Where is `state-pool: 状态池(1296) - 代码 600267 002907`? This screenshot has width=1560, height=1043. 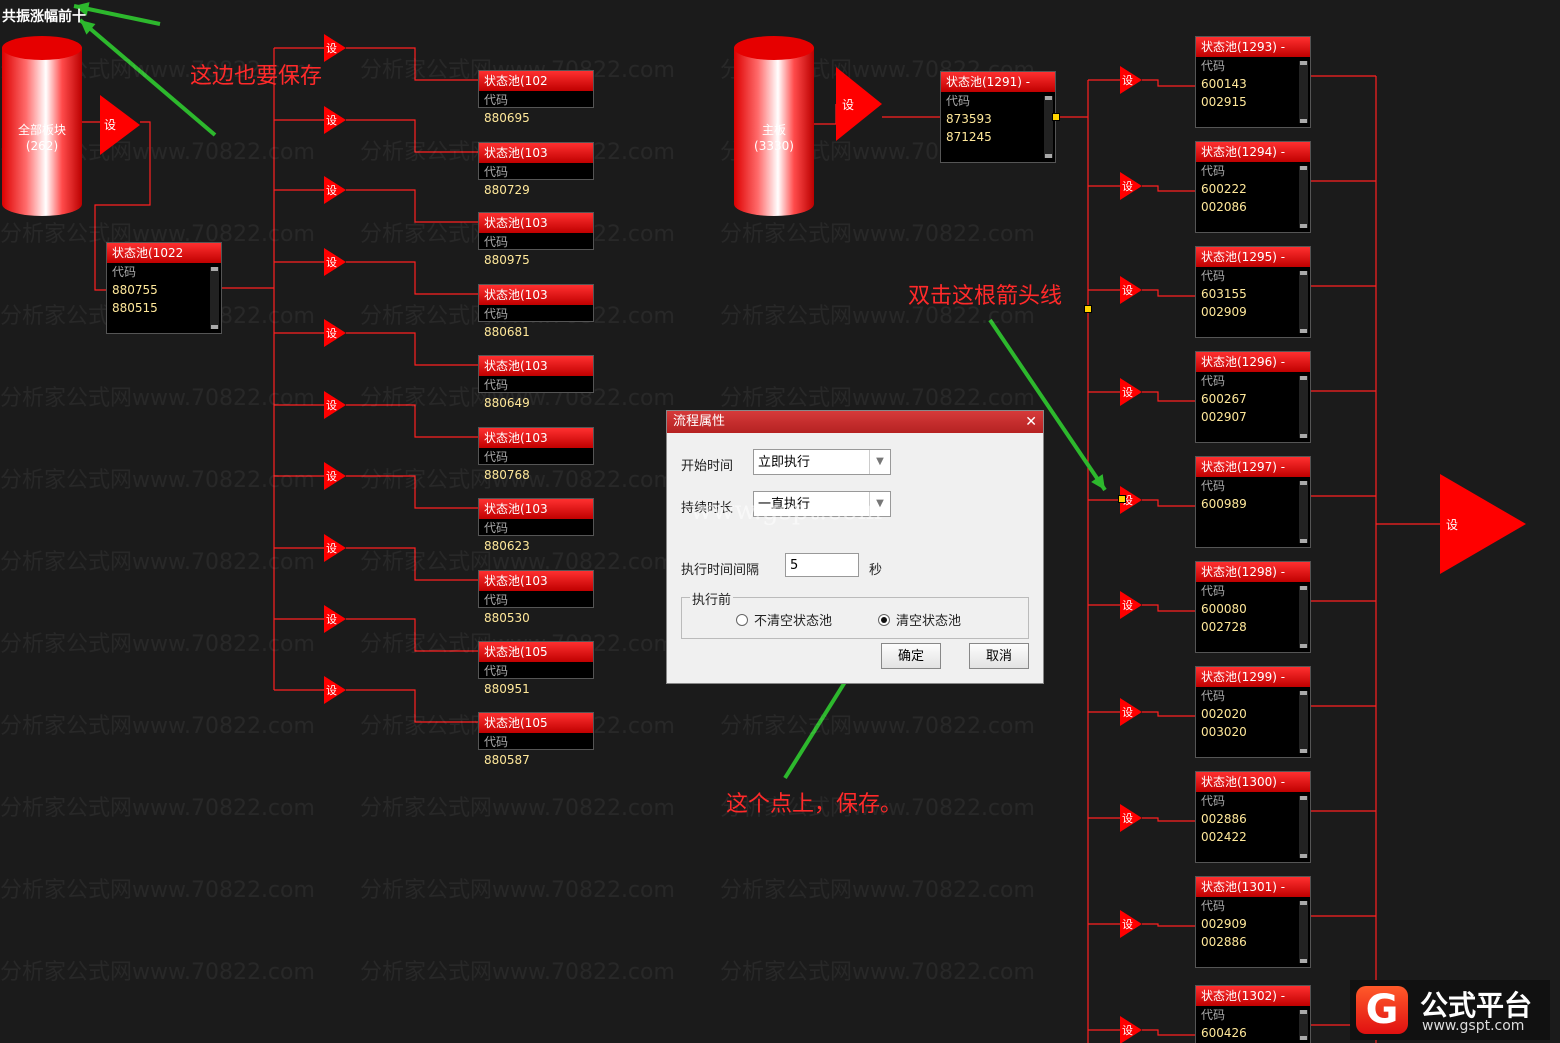 state-pool: 状态池(1296) - 代码 600267 002907 is located at coordinates (1253, 397).